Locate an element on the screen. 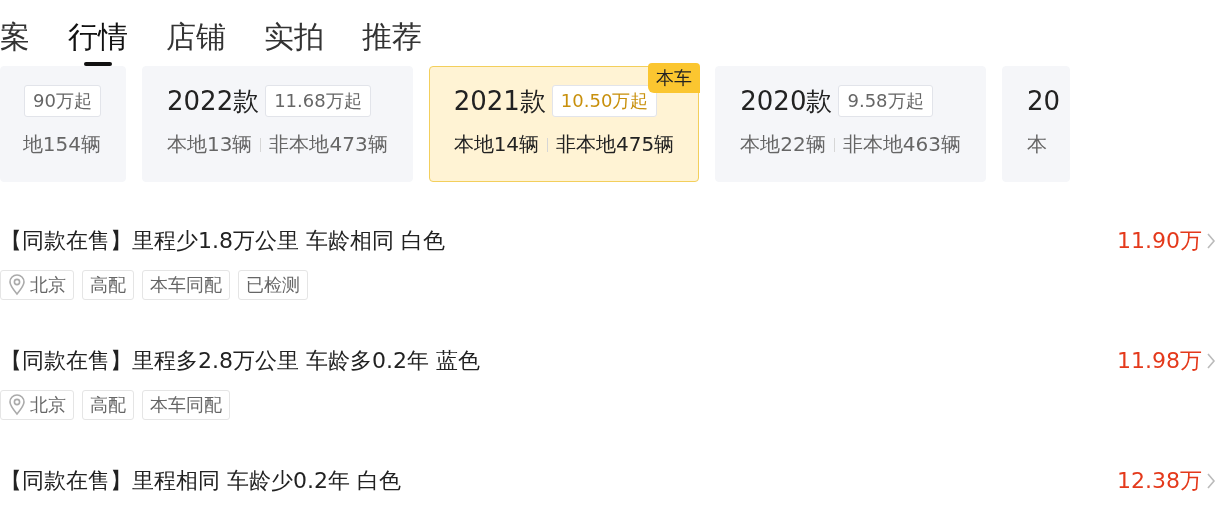 The image size is (1226, 518). nonlocal-count: 非本地473辆 is located at coordinates (328, 144).